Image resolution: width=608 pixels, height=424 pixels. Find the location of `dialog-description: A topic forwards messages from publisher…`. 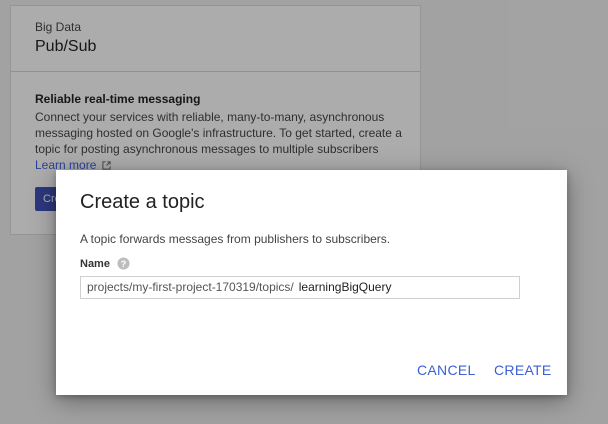

dialog-description: A topic forwards messages from publisher… is located at coordinates (235, 239).